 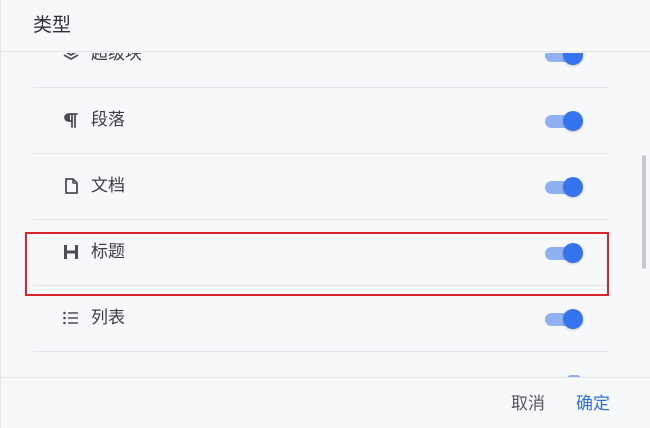 I want to click on superblock-toggle, so click(x=564, y=59).